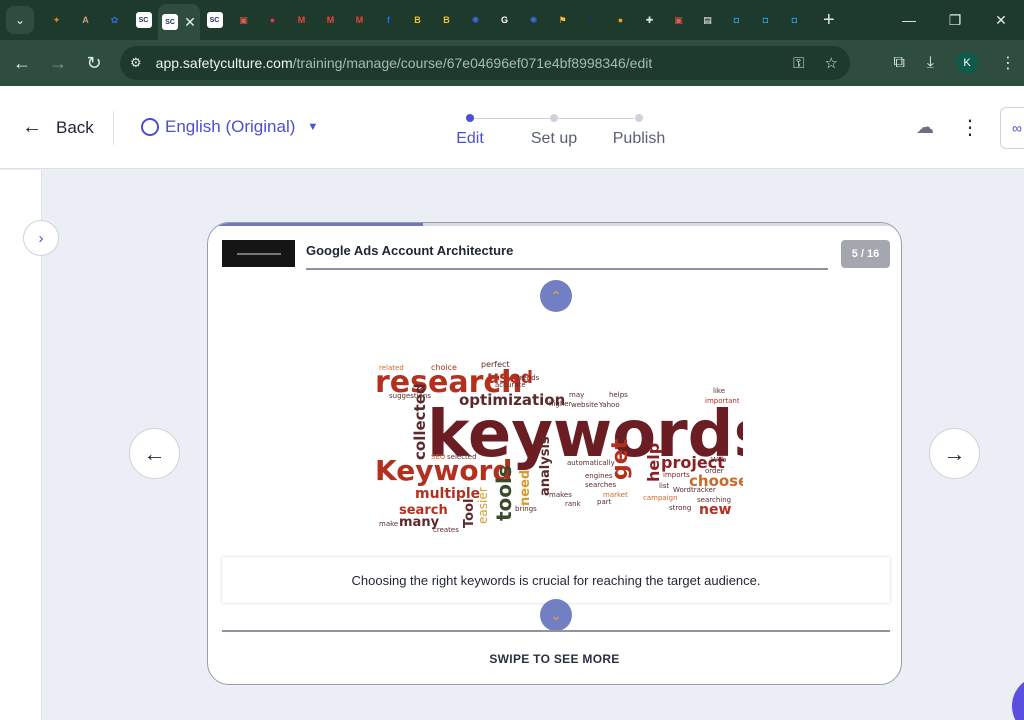  I want to click on browser-tab-bar: ⌄ ✦ A ✿ SC SC ✕ SC ▣ ● M M Mf B B ✺ G ✺ ⚑ \ ● ✚ ▣ ▤ ◘ ◘ ◘ + — ❐ ✕, so click(512, 20).